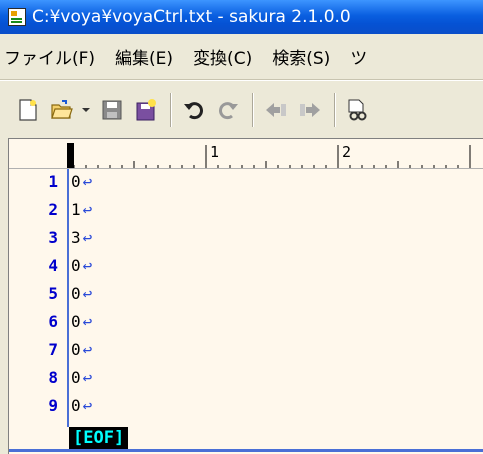  I want to click on jump-back-icon, so click(276, 109).